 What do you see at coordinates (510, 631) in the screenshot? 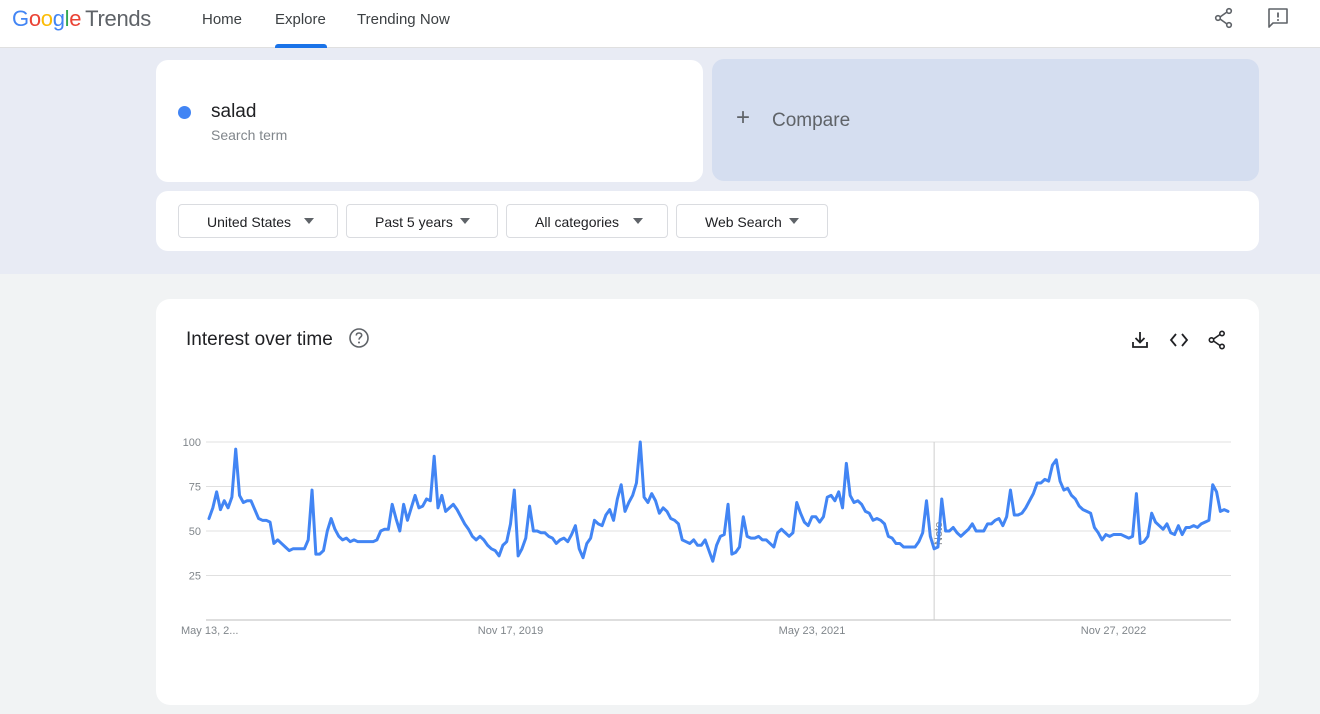
I see `x-tick-label: Nov 17, 2019` at bounding box center [510, 631].